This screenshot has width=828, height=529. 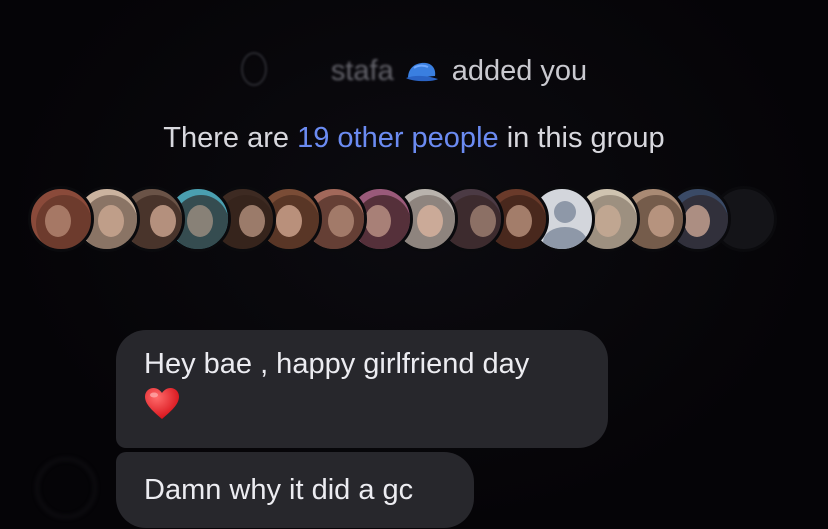 I want to click on group-info-line: There are 19 other people in this group, so click(x=414, y=138).